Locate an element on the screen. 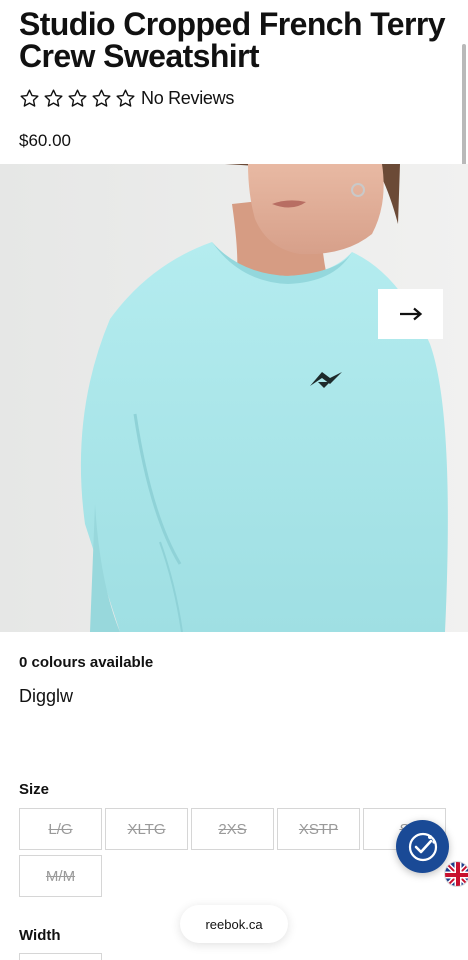  reviews-link: No Reviews is located at coordinates (187, 98).